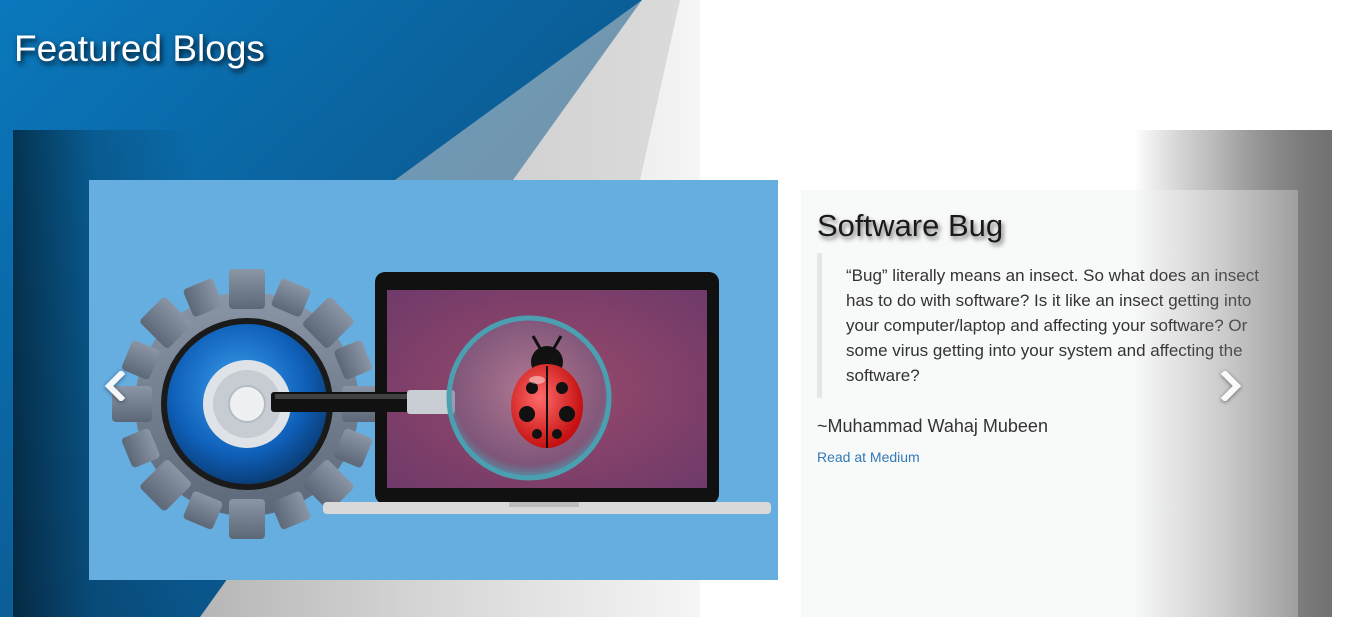 The image size is (1347, 617). I want to click on chevron-left-icon, so click(115, 386).